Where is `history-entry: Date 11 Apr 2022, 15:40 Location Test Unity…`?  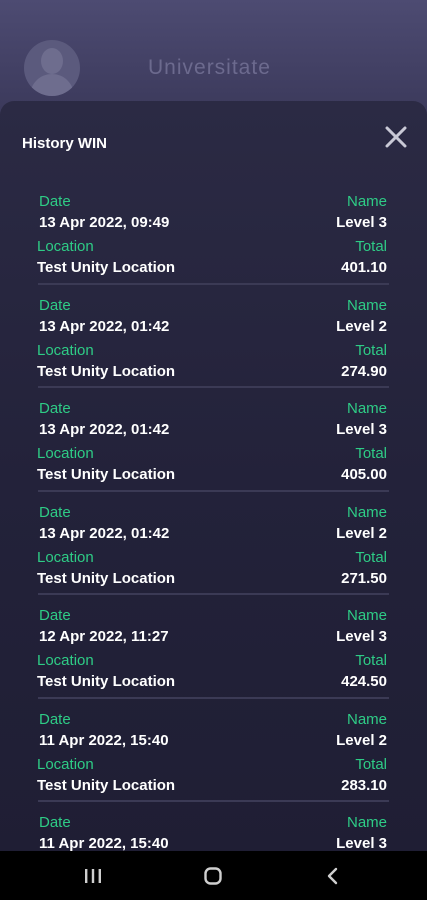
history-entry: Date 11 Apr 2022, 15:40 Location Test Unity… is located at coordinates (213, 750).